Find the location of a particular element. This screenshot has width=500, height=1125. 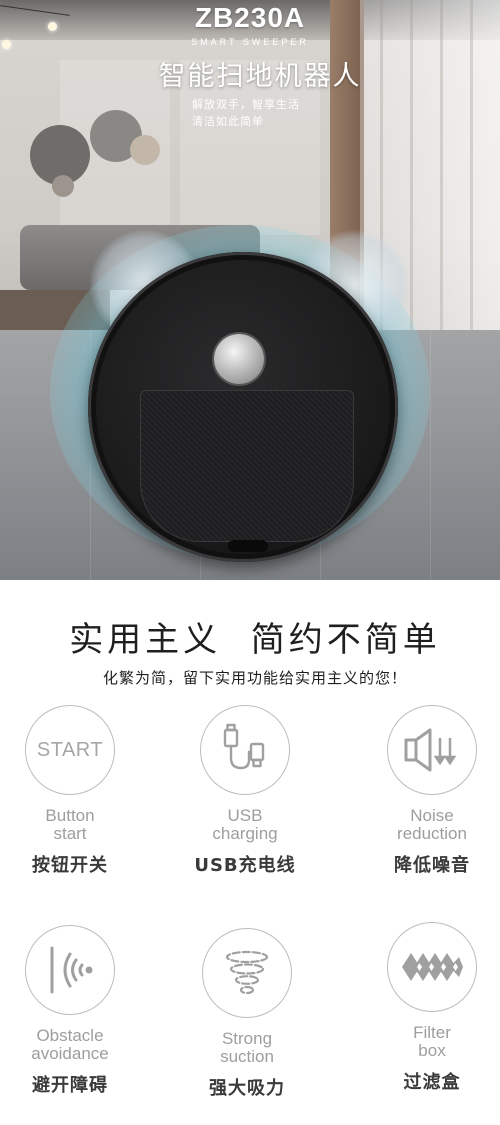

product-subtitle-en: SMART SWEEPER is located at coordinates (250, 42).